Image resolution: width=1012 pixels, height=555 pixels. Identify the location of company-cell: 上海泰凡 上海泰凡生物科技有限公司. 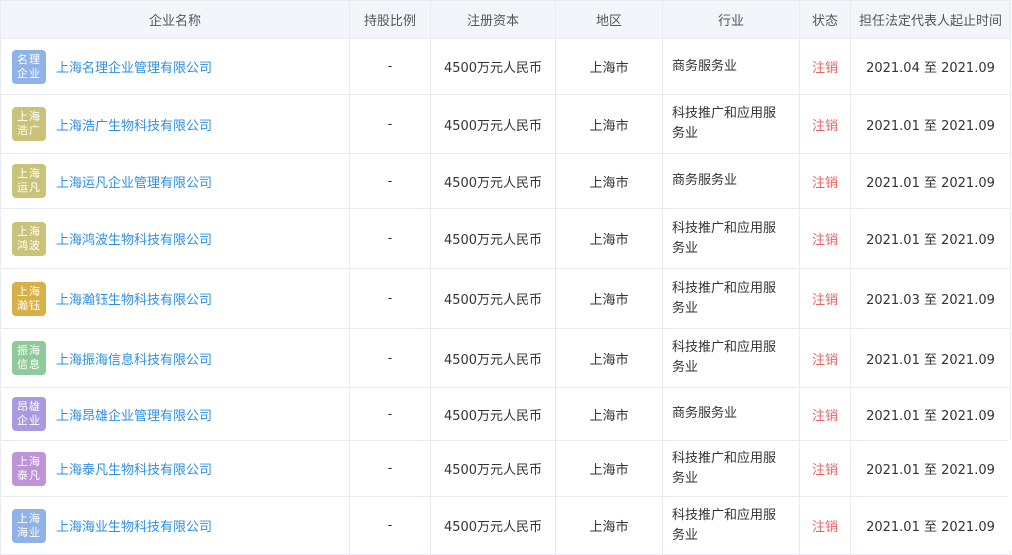
(175, 468).